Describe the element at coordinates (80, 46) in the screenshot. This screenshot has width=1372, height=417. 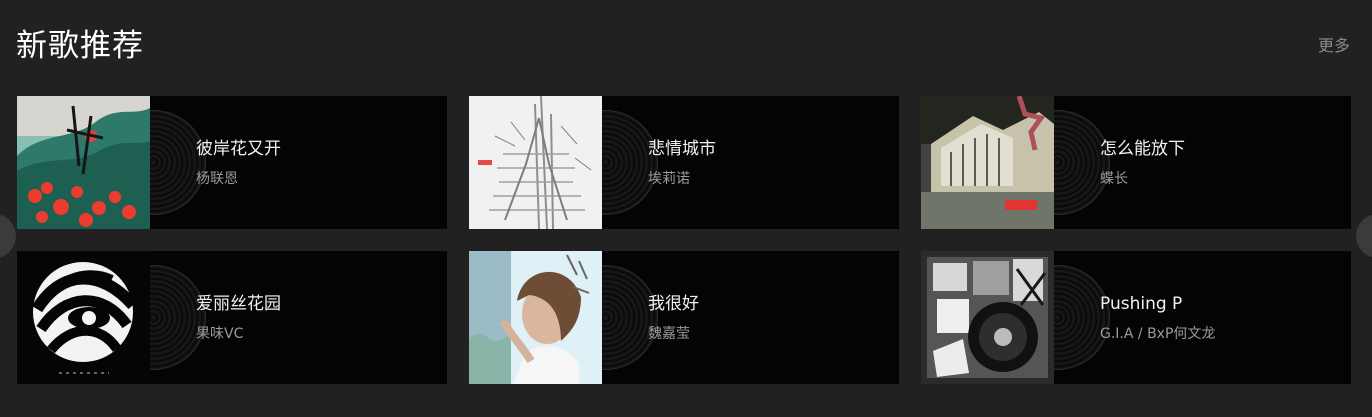
I see `section-title: 新歌推荐` at that location.